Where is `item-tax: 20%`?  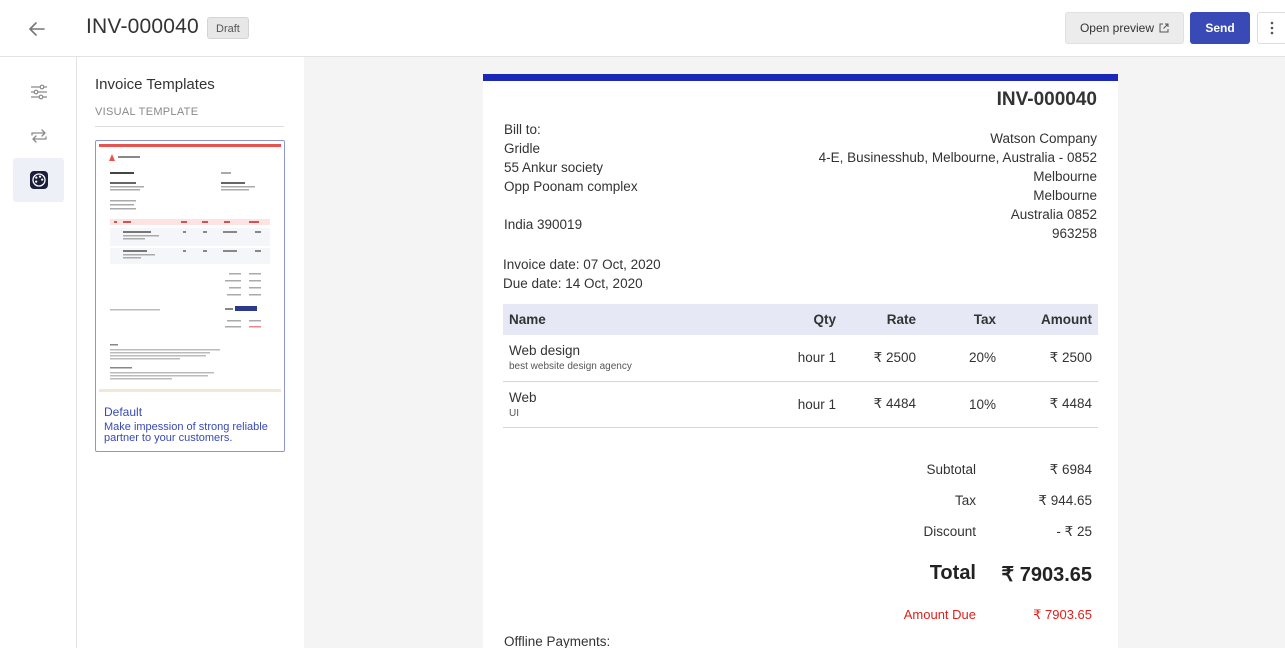 item-tax: 20% is located at coordinates (962, 358).